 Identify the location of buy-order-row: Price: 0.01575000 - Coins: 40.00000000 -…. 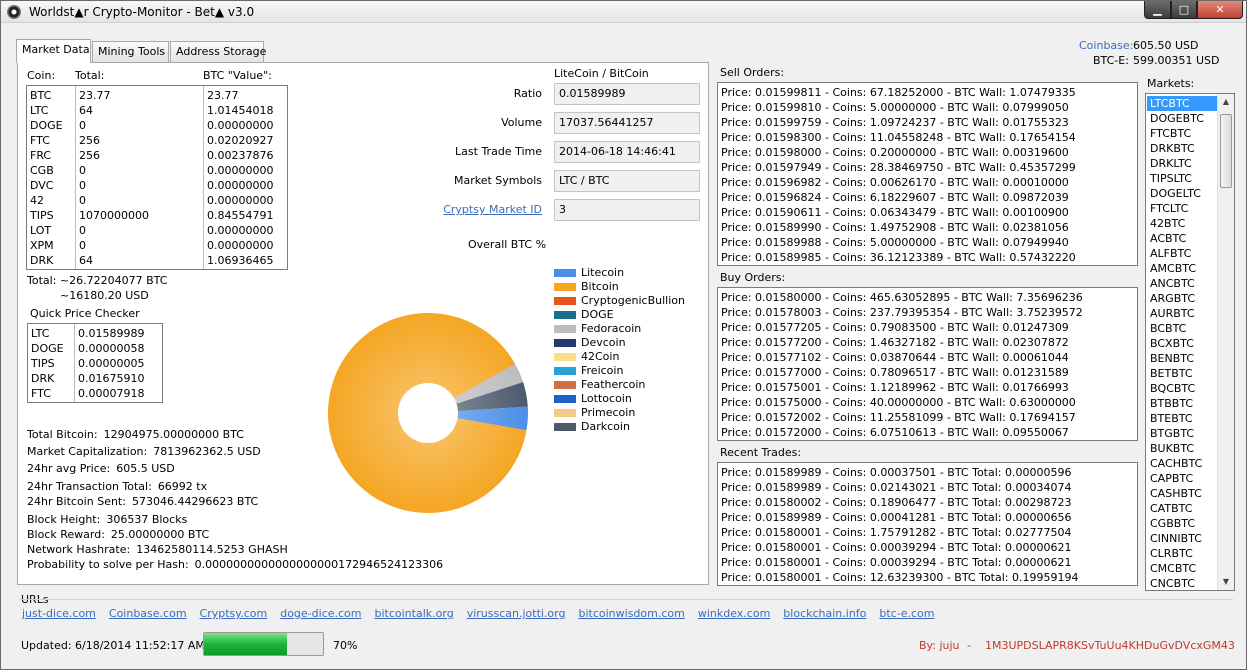
(900, 402).